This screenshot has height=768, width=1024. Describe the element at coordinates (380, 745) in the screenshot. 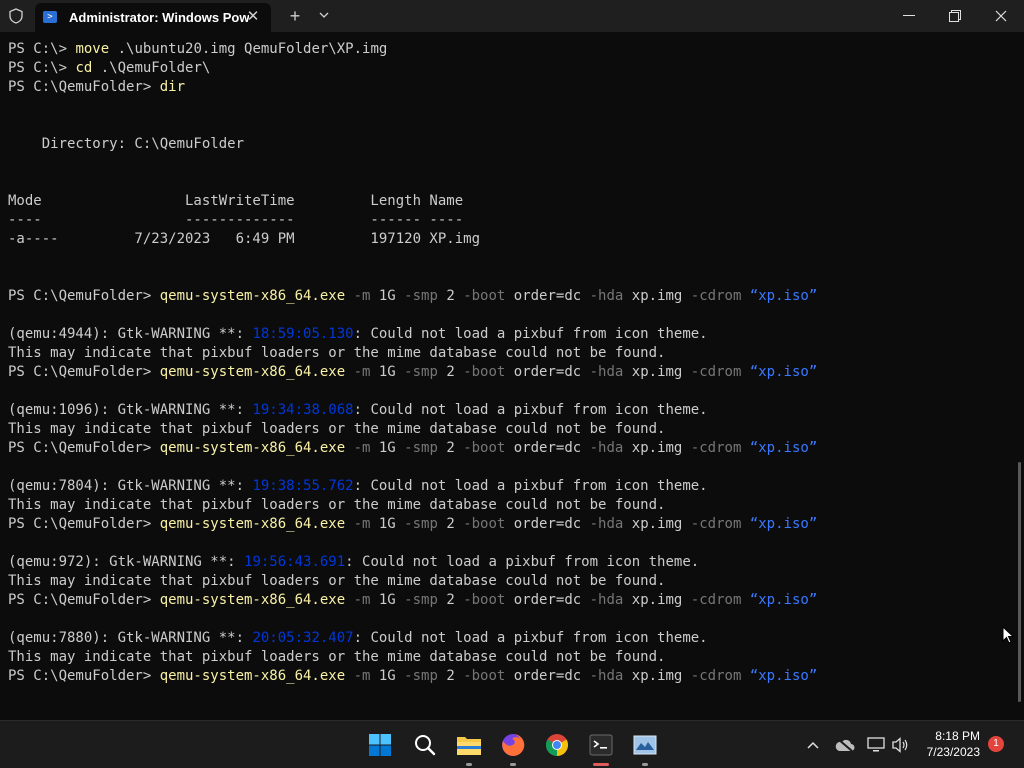

I see `windows-logo-icon` at that location.